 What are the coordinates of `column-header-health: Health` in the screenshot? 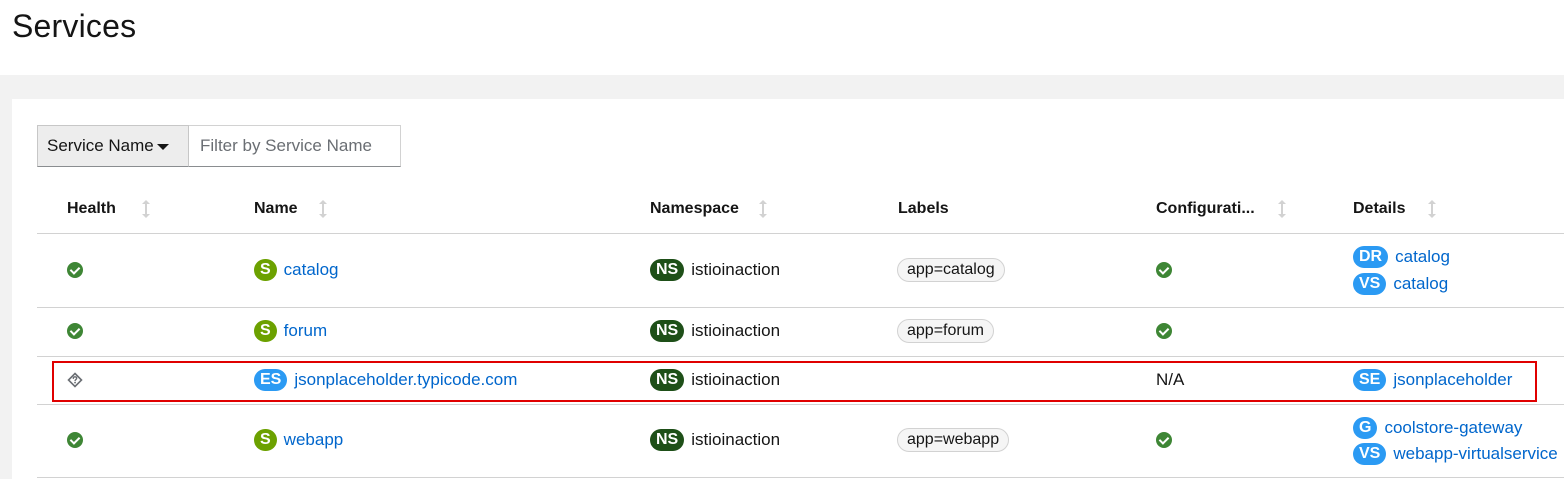 It's located at (109, 209).